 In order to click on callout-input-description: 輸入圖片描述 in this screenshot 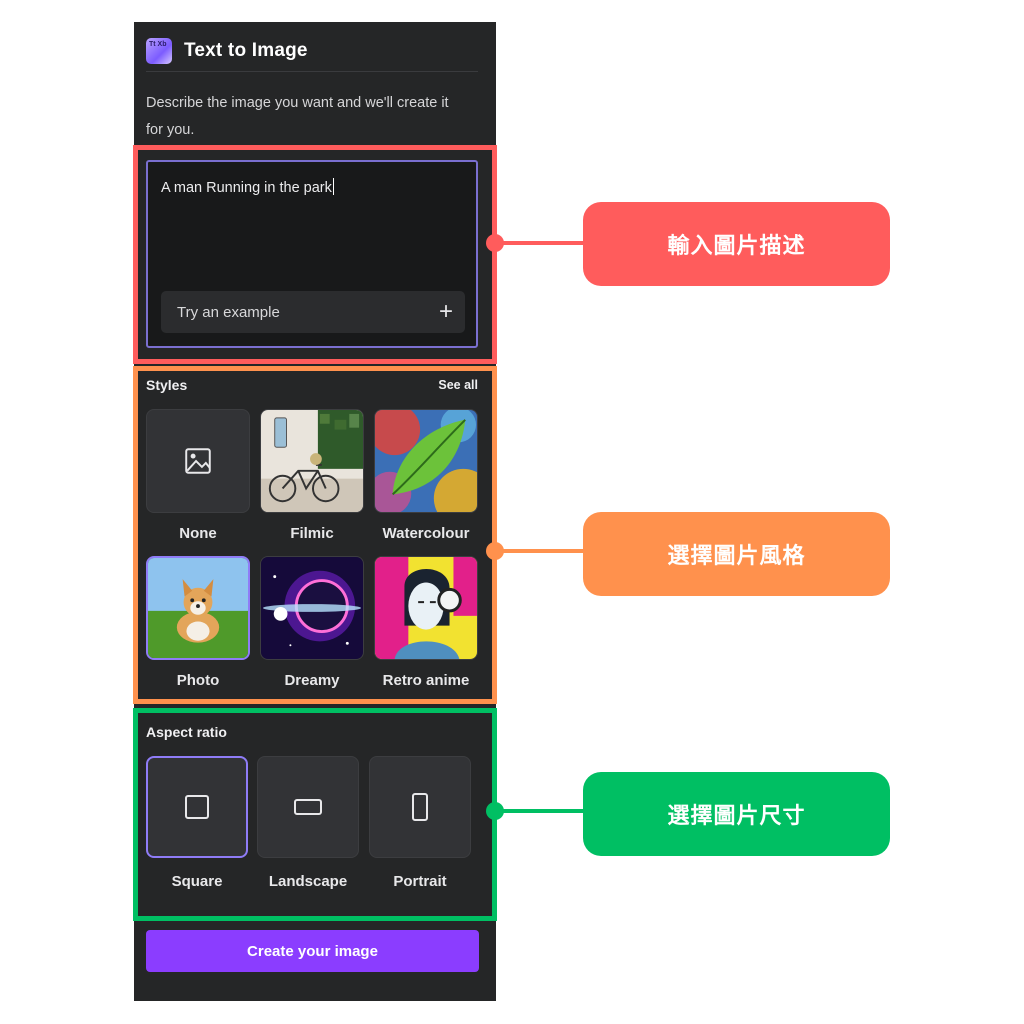, I will do `click(736, 244)`.